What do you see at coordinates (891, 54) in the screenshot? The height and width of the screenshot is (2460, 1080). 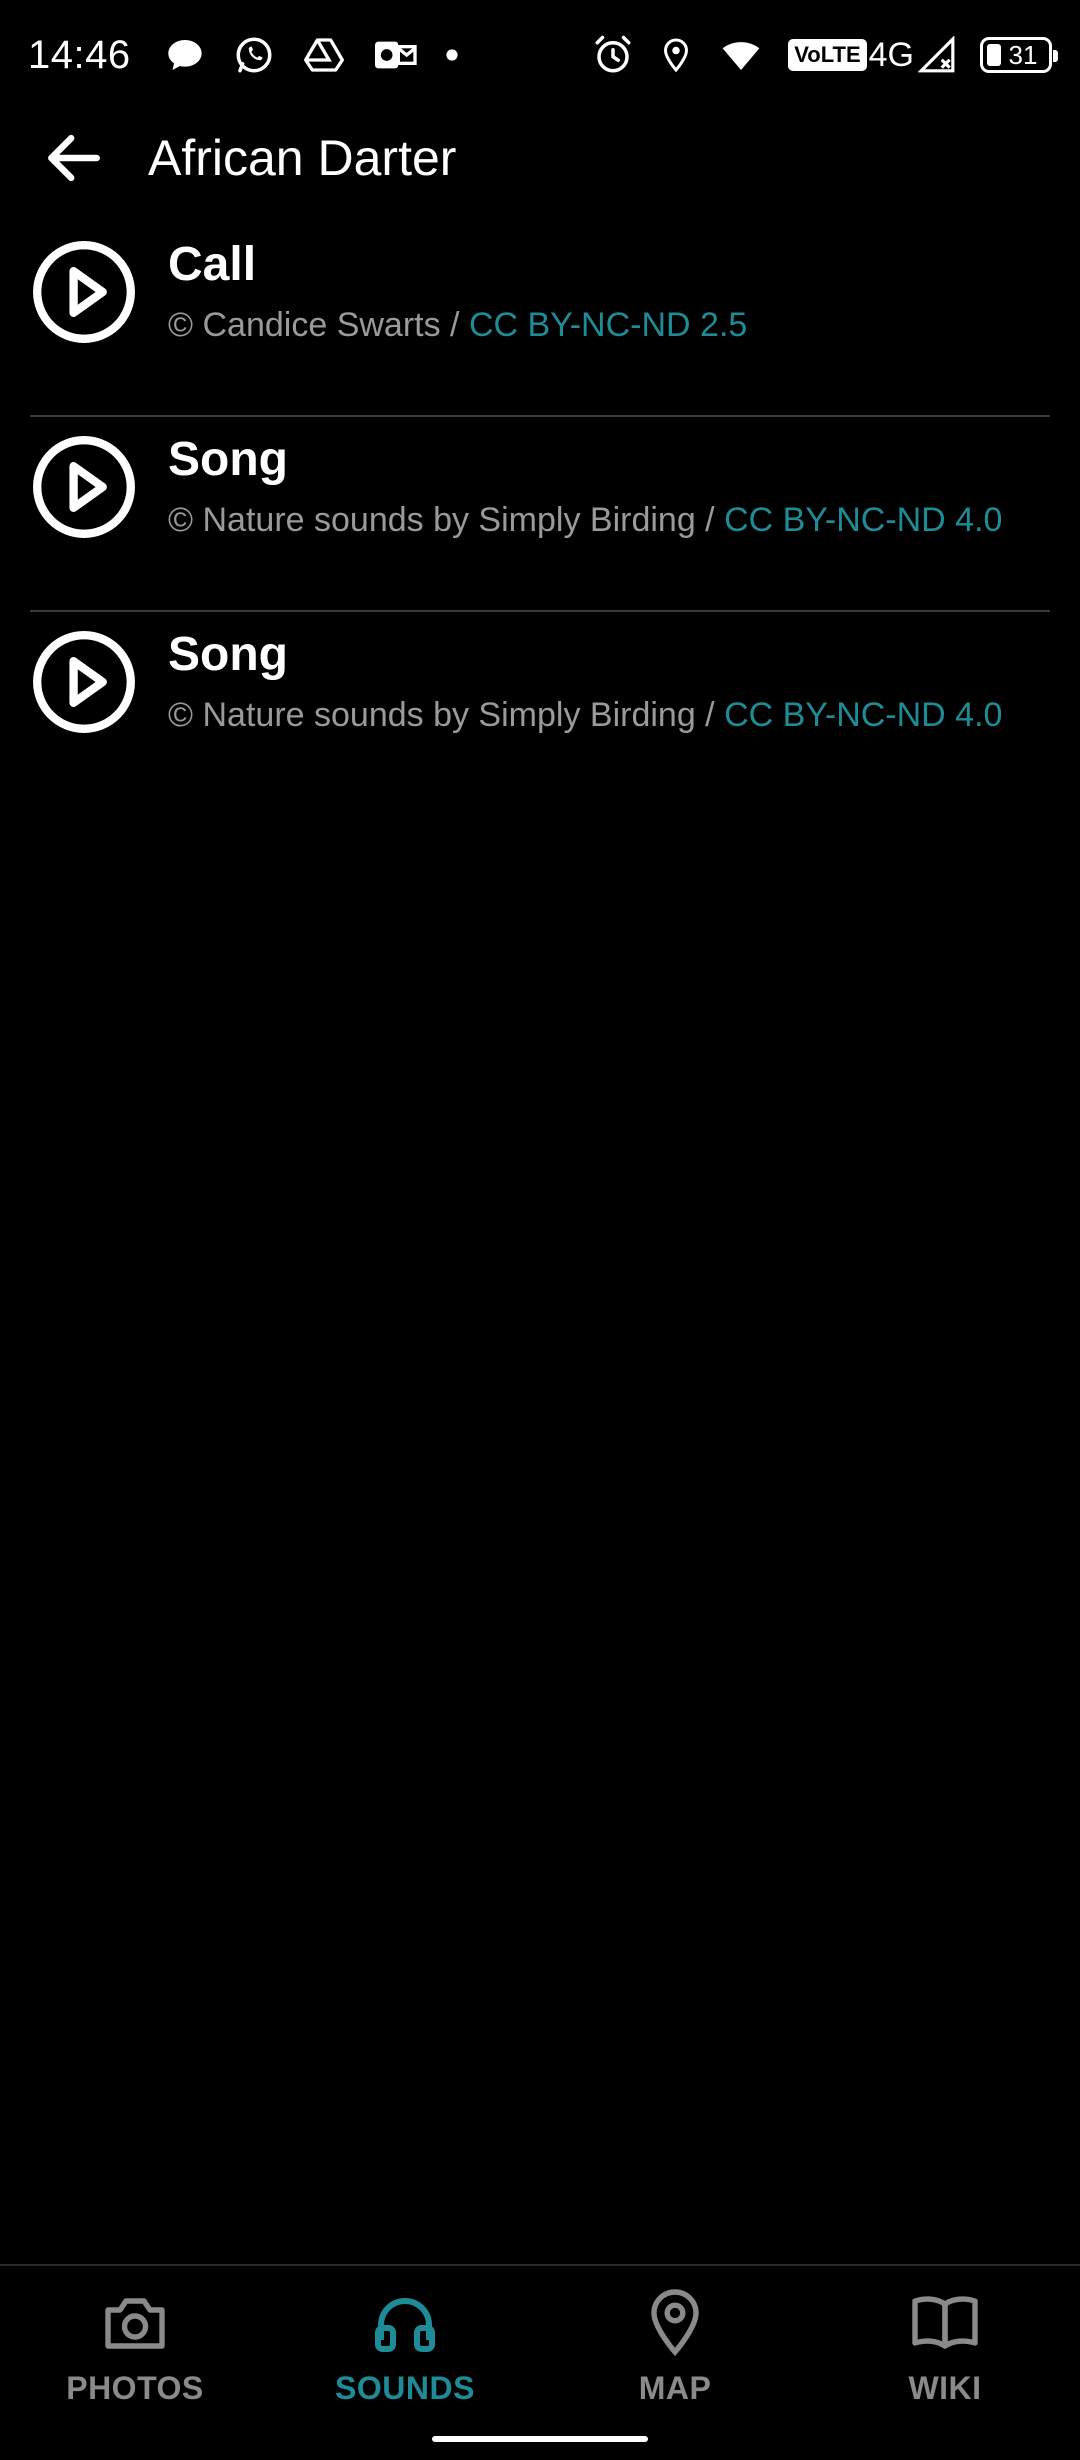 I see `network-type: 4G` at bounding box center [891, 54].